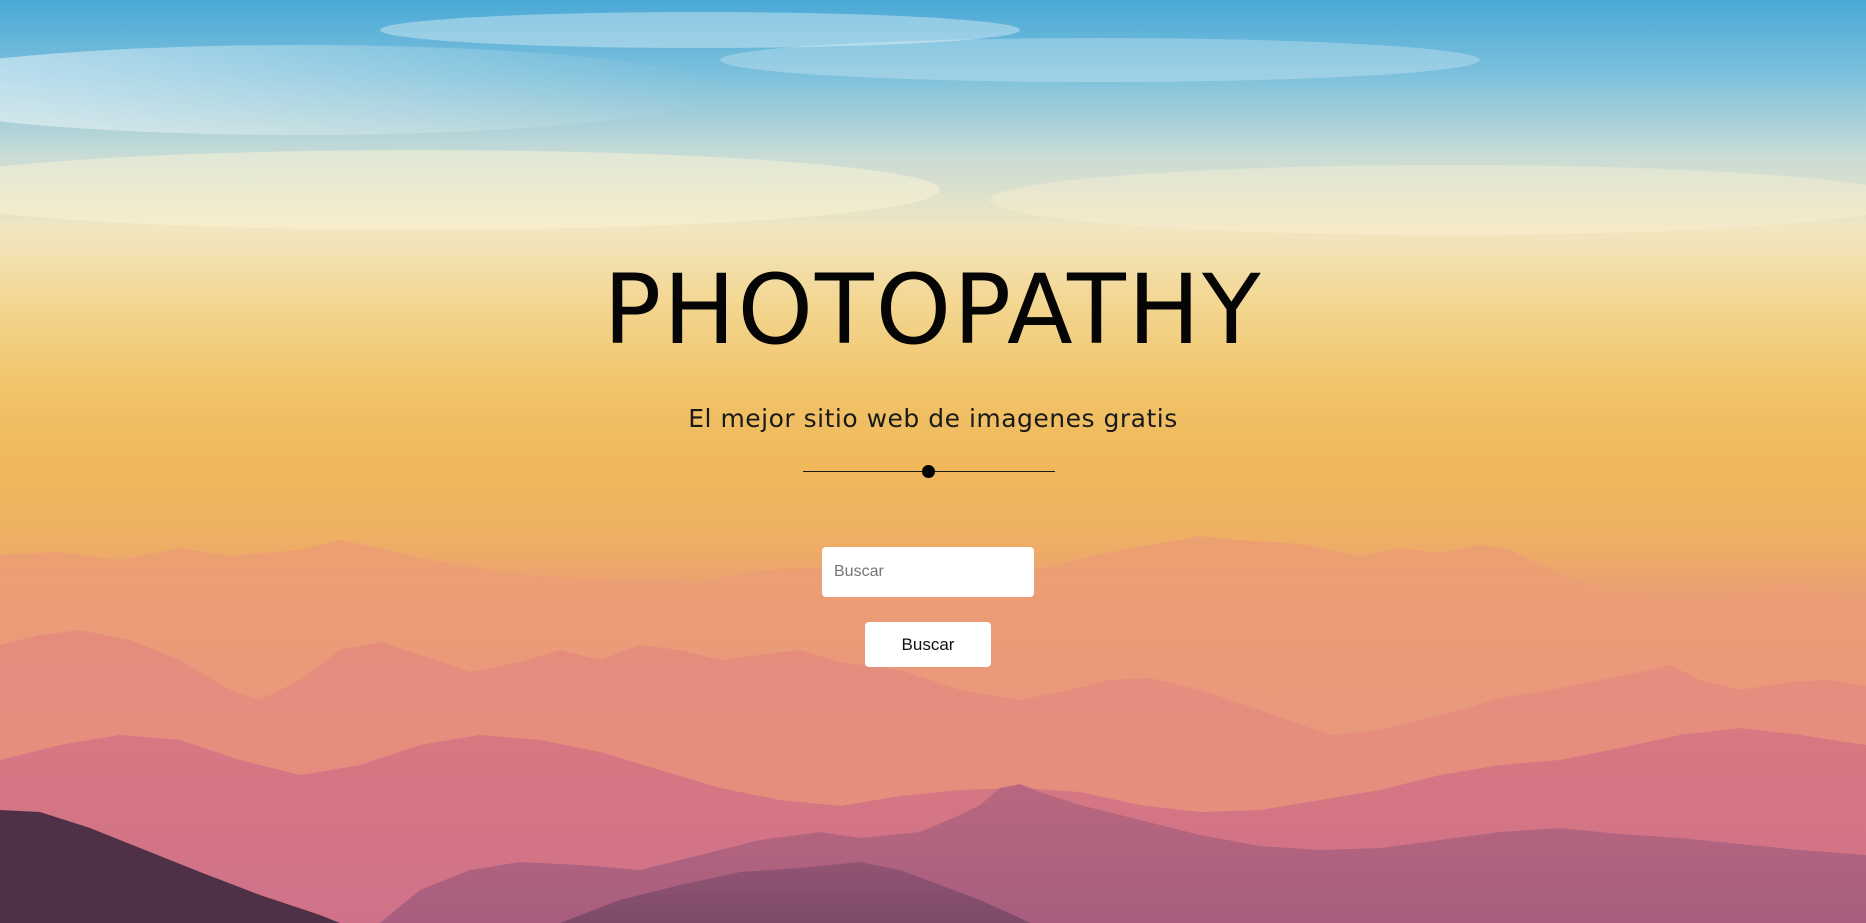 Image resolution: width=1866 pixels, height=923 pixels. Describe the element at coordinates (928, 471) in the screenshot. I see `divider-dot` at that location.